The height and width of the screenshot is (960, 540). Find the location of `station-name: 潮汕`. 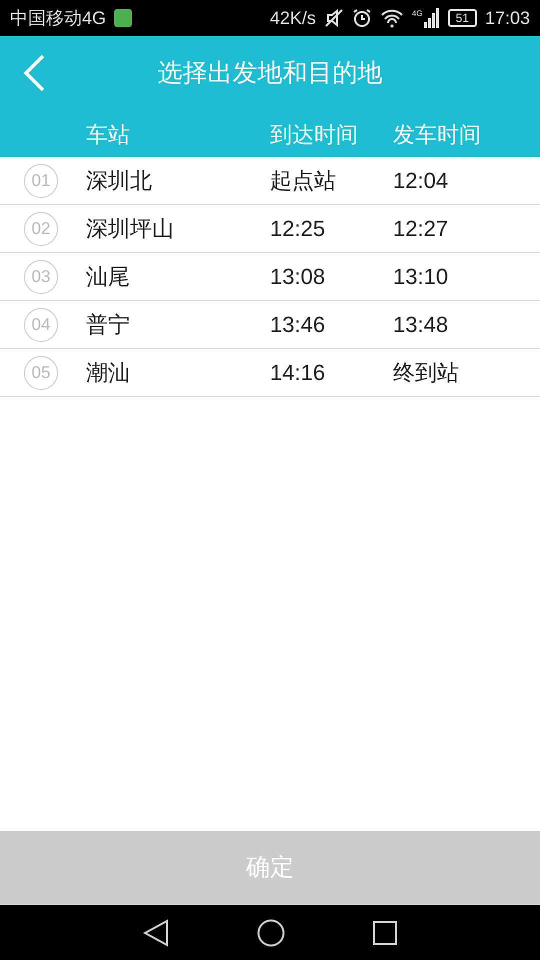

station-name: 潮汕 is located at coordinates (108, 373).